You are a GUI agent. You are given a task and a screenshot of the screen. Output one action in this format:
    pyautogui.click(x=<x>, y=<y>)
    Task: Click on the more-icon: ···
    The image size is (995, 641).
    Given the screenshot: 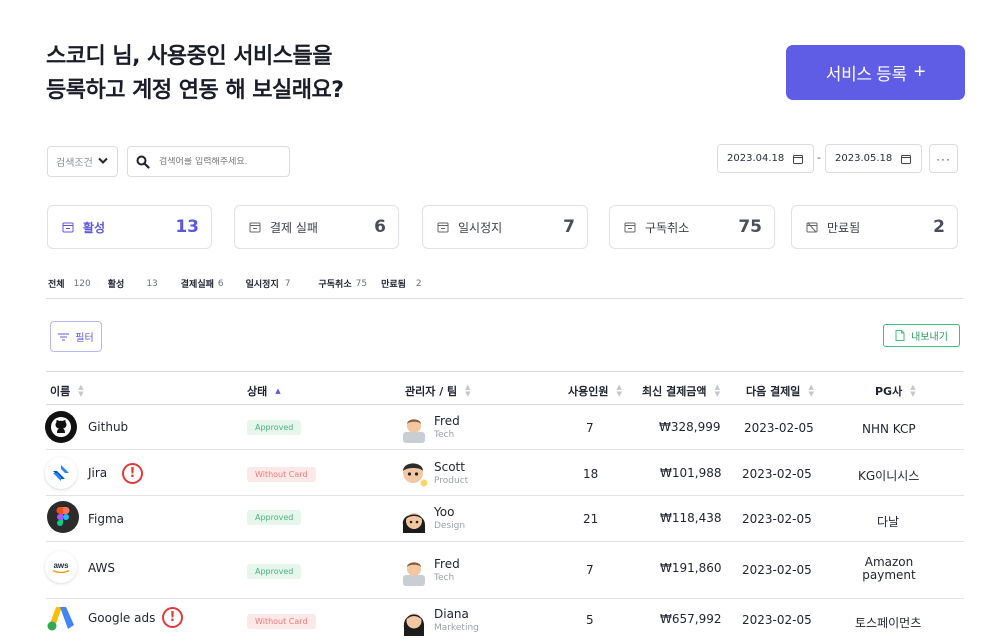 What is the action you would take?
    pyautogui.click(x=943, y=158)
    